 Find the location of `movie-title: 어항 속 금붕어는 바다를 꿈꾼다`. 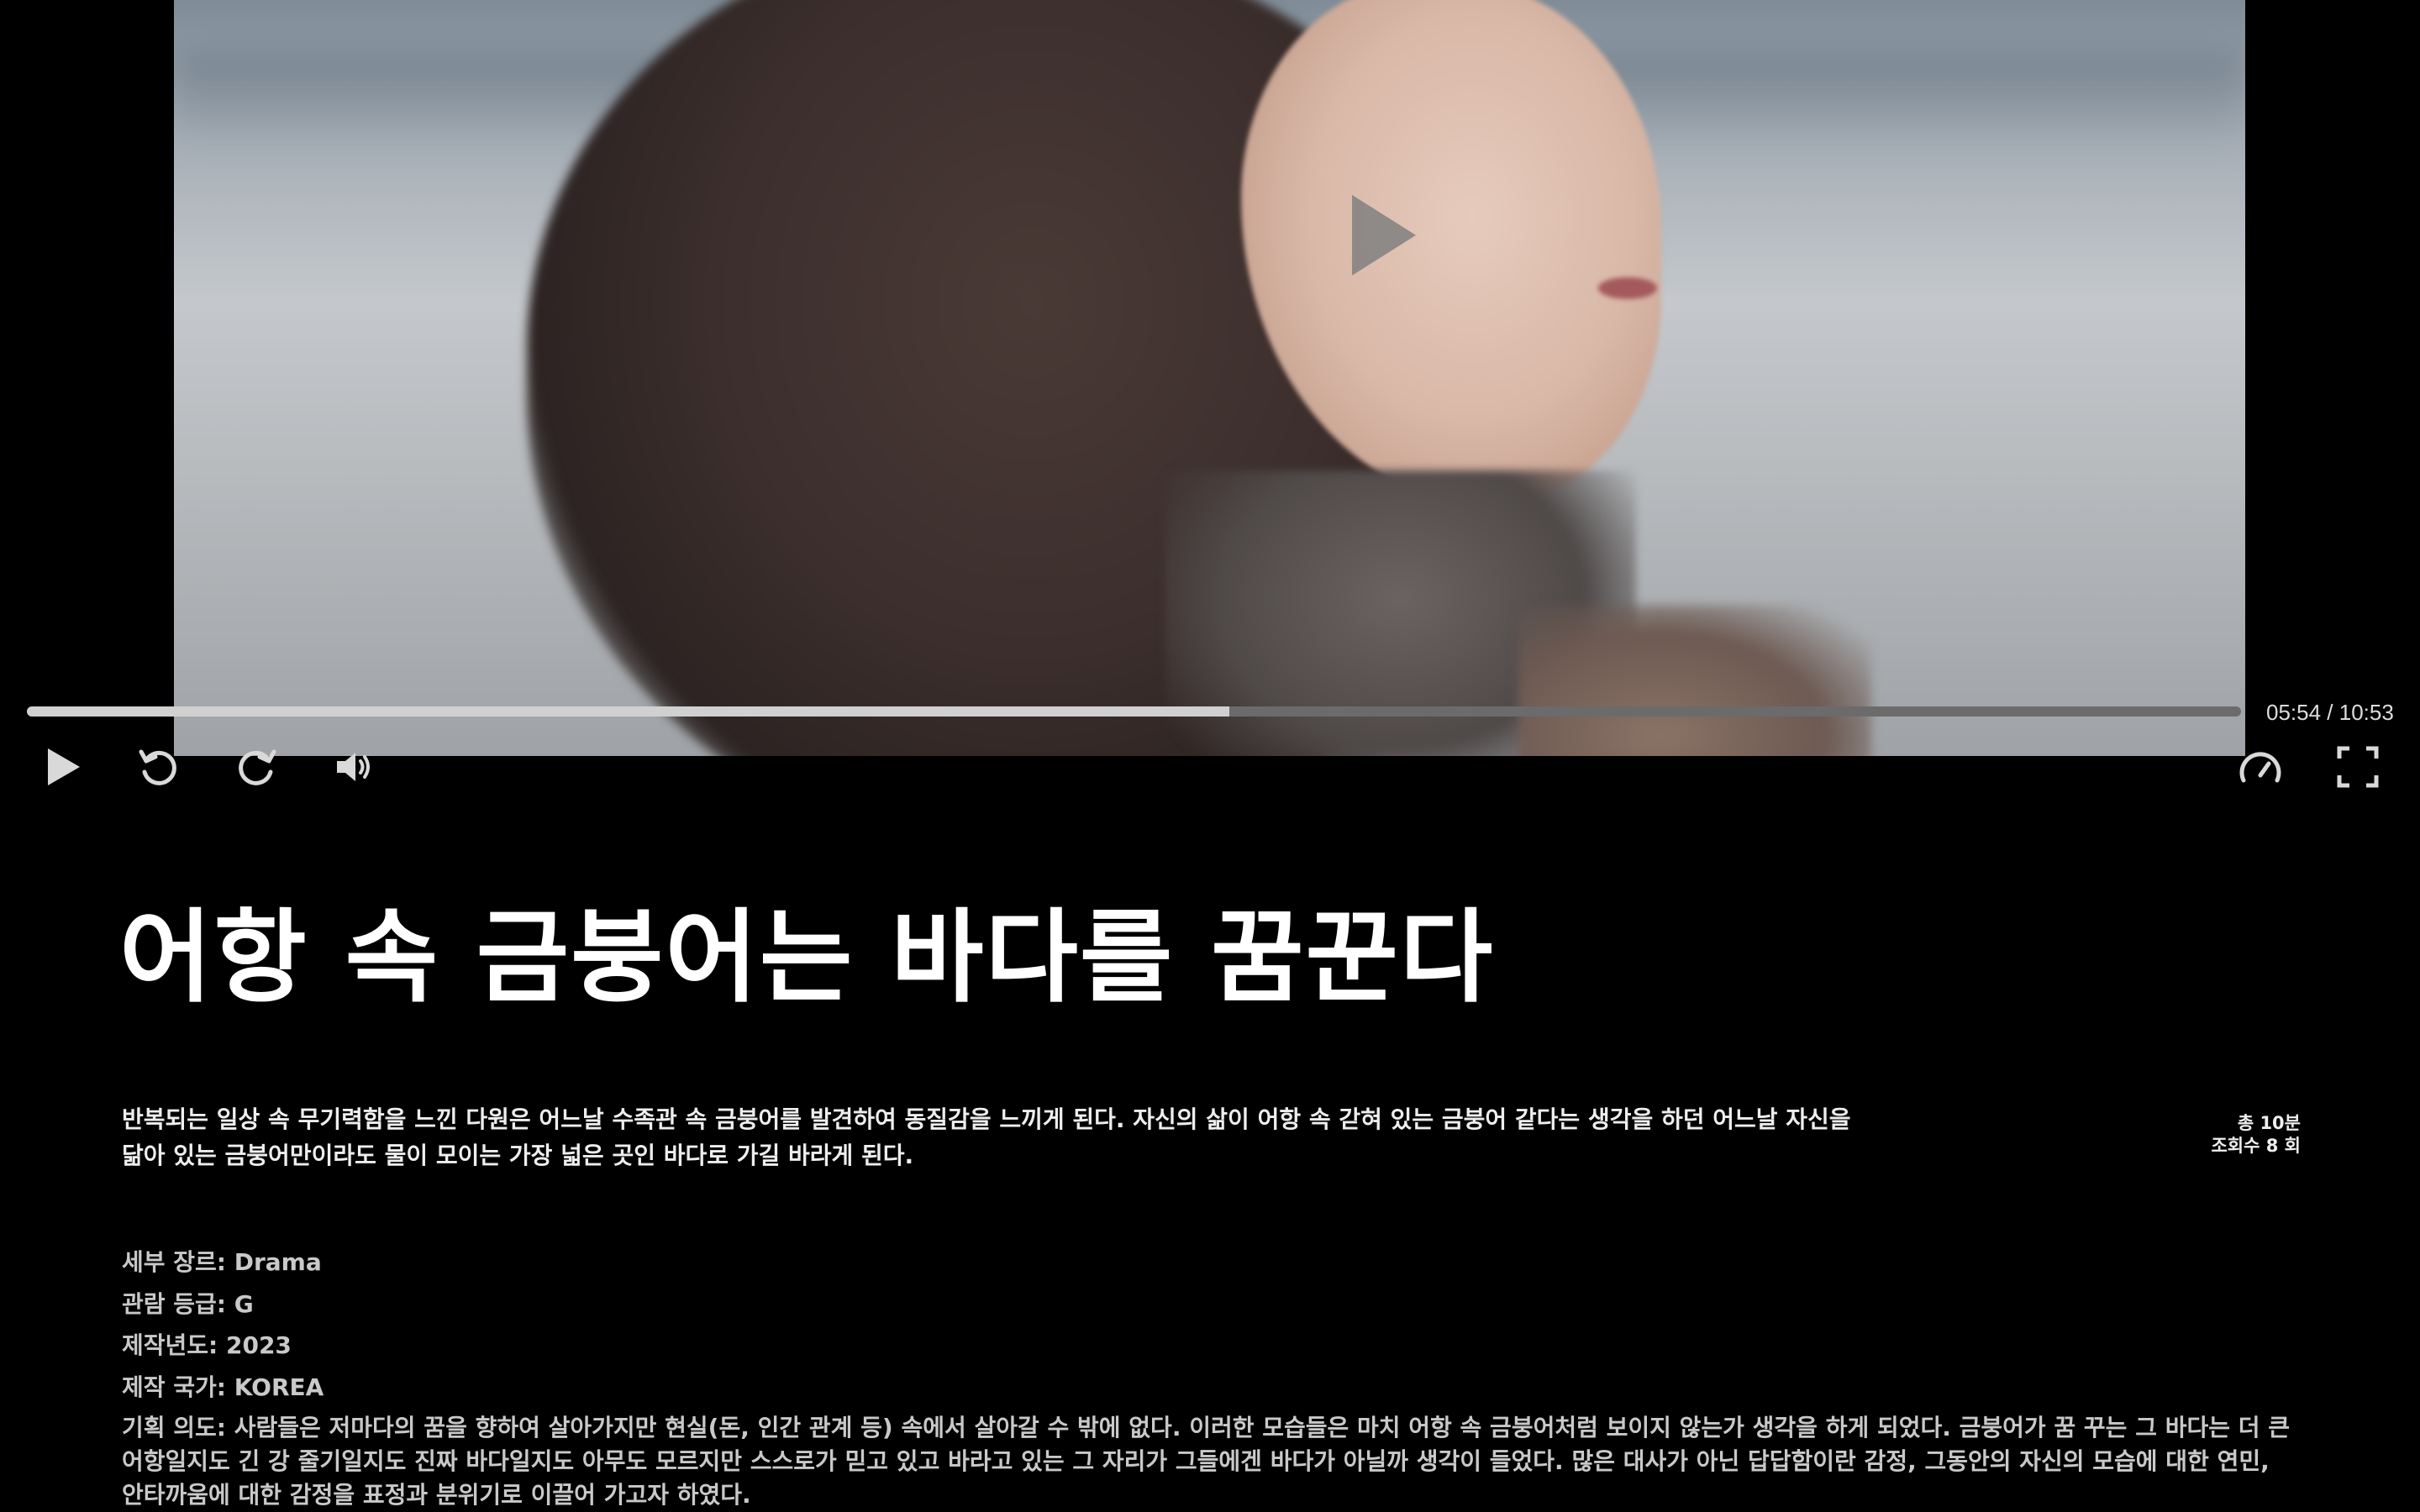

movie-title: 어항 속 금붕어는 바다를 꿈꾼다 is located at coordinates (807, 958).